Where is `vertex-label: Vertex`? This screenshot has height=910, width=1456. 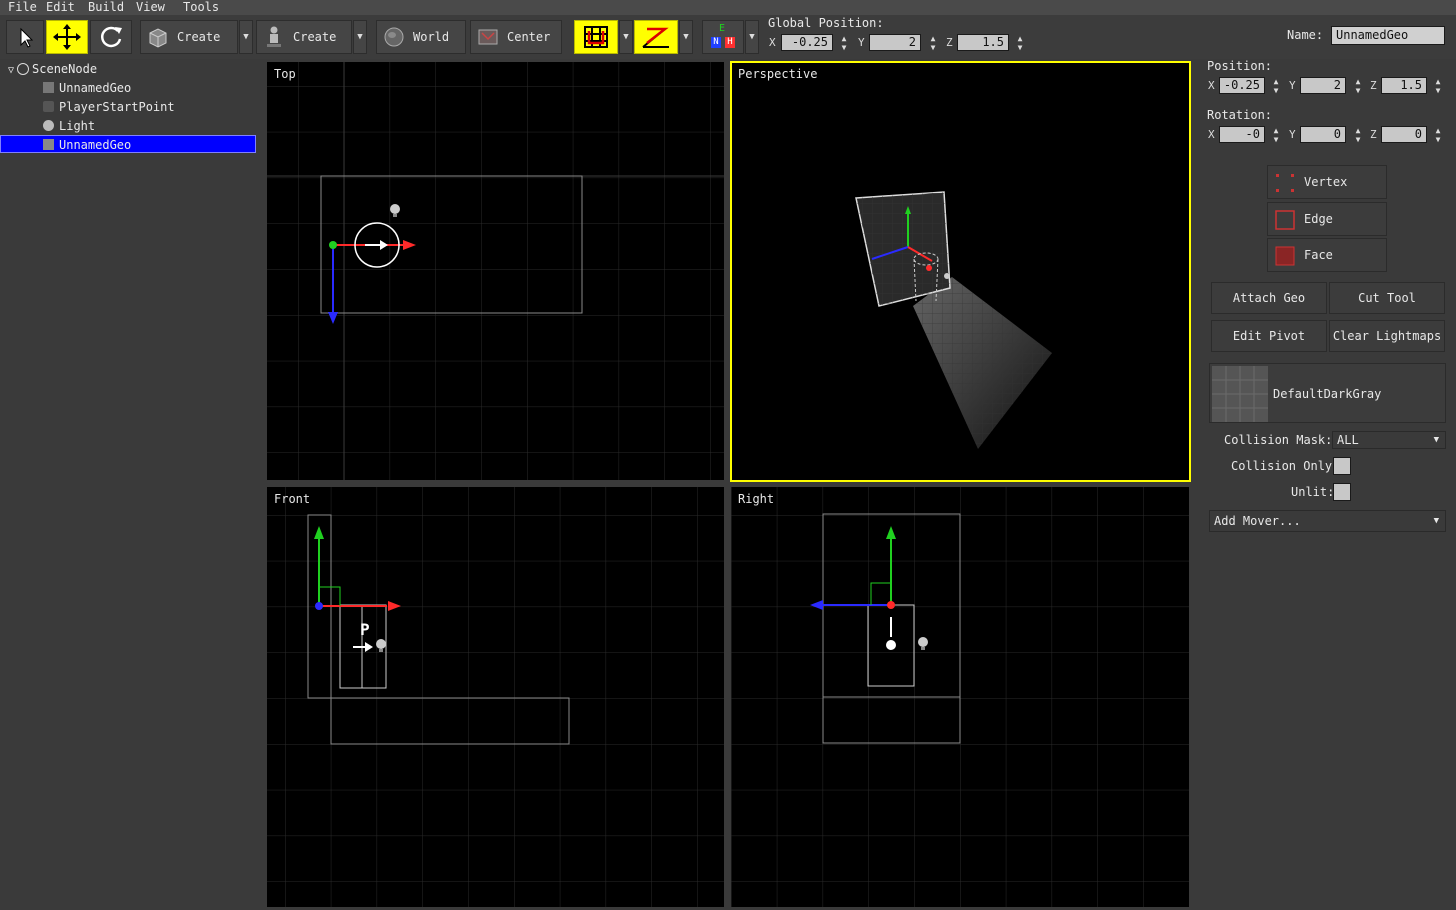
vertex-label: Vertex is located at coordinates (1326, 182).